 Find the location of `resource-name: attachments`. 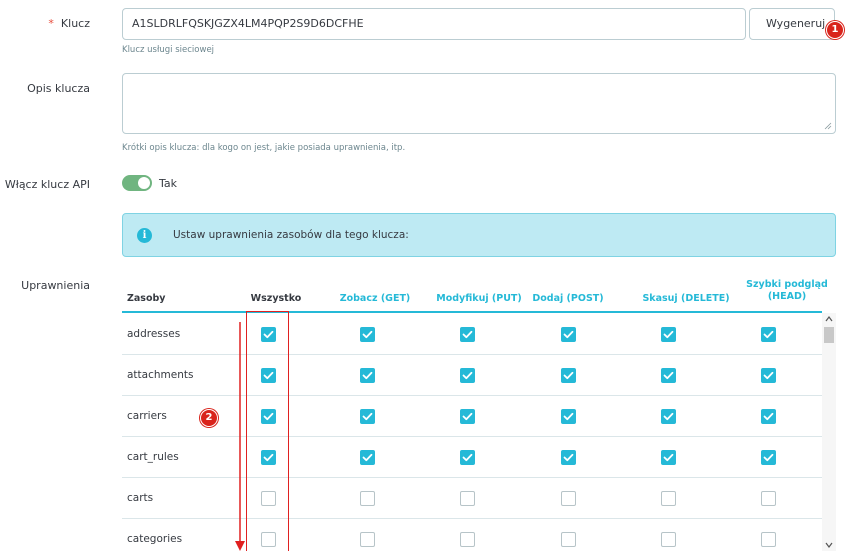

resource-name: attachments is located at coordinates (160, 375).